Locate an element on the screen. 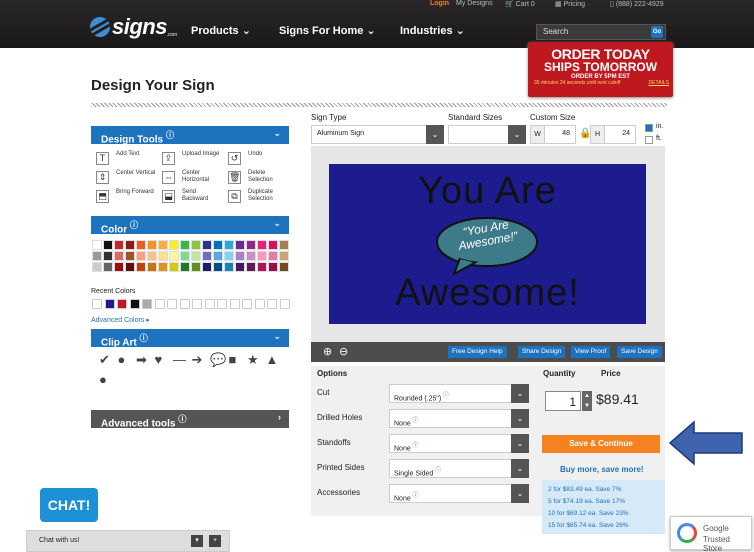 The height and width of the screenshot is (552, 754). sign-preview: You Are Awesome! “You Are Awesome!” is located at coordinates (487, 244).